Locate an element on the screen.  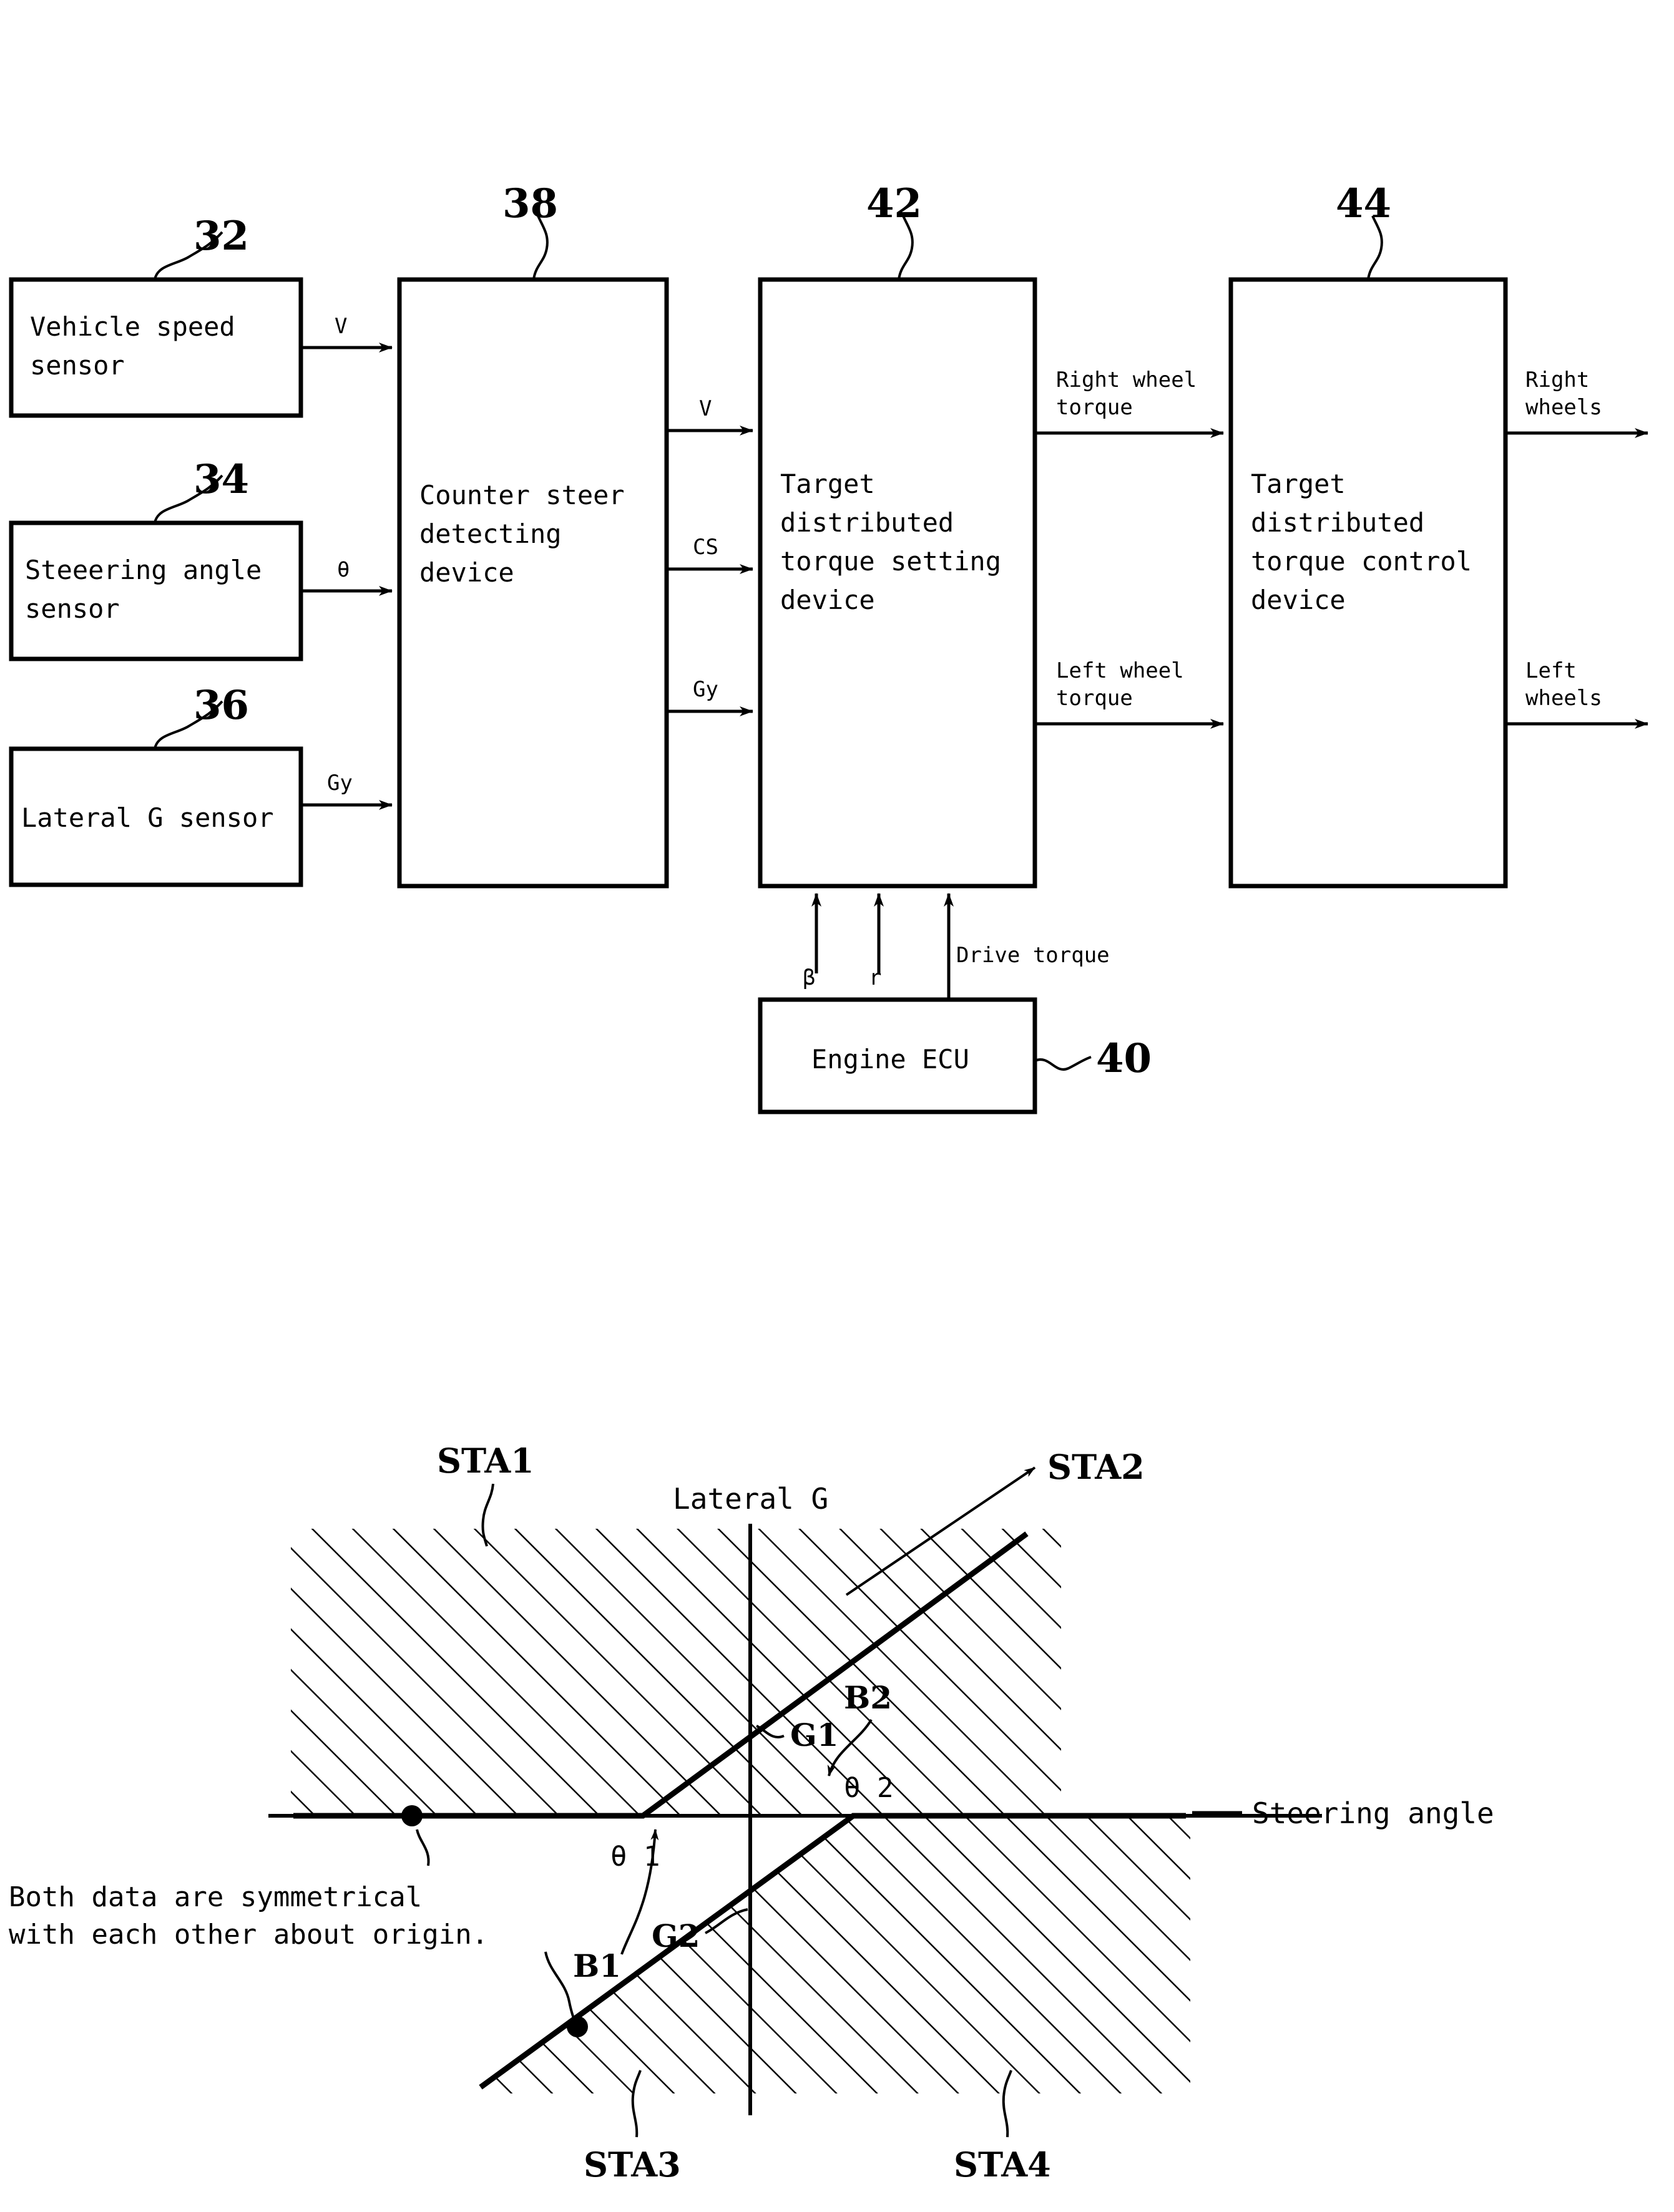
region-label-sta1: STA1 is located at coordinates (485, 1461).